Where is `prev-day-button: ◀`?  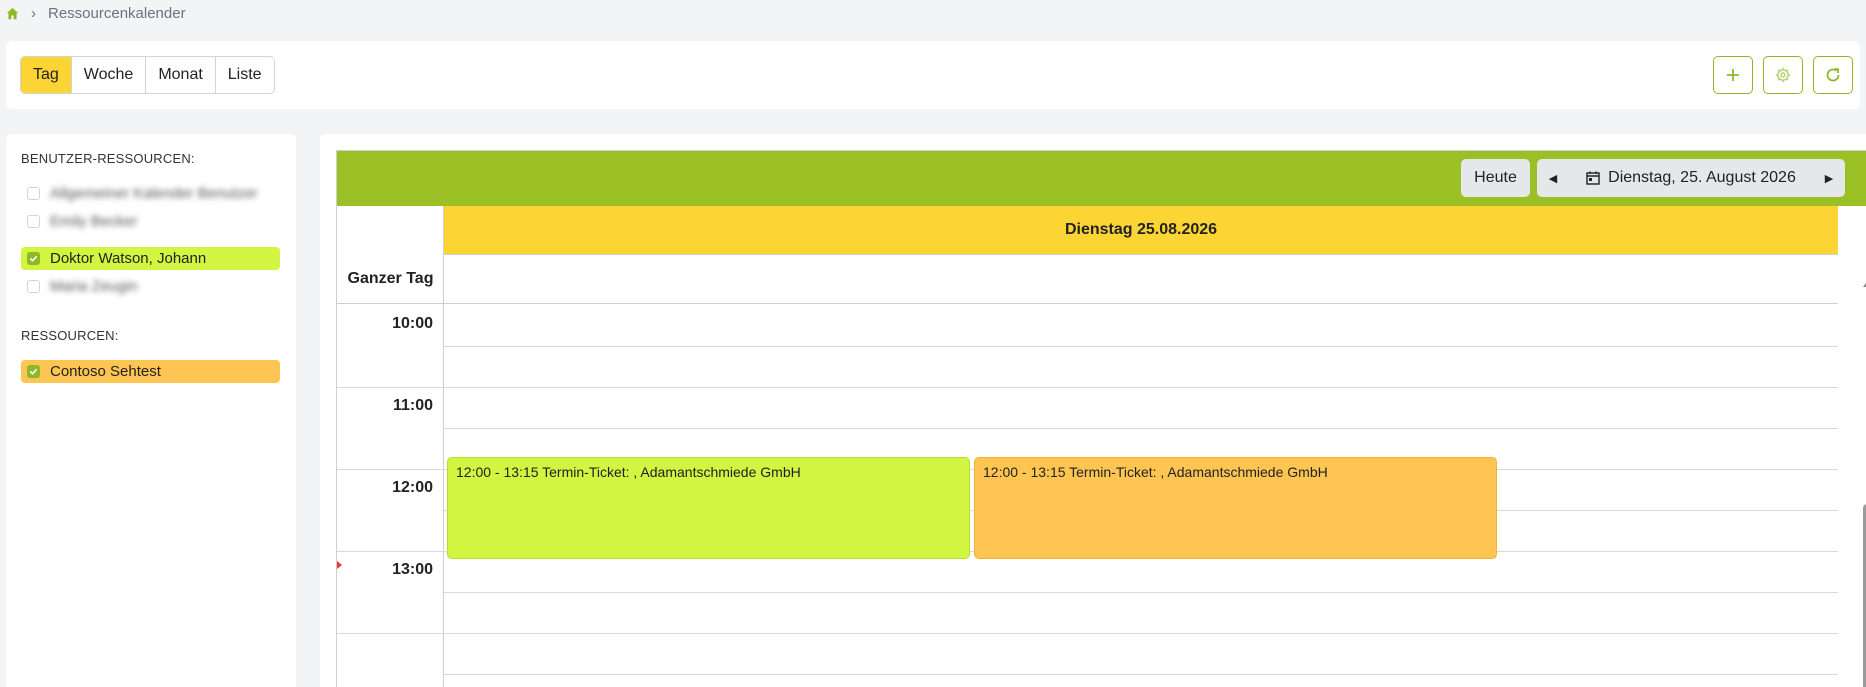
prev-day-button: ◀ is located at coordinates (1553, 178).